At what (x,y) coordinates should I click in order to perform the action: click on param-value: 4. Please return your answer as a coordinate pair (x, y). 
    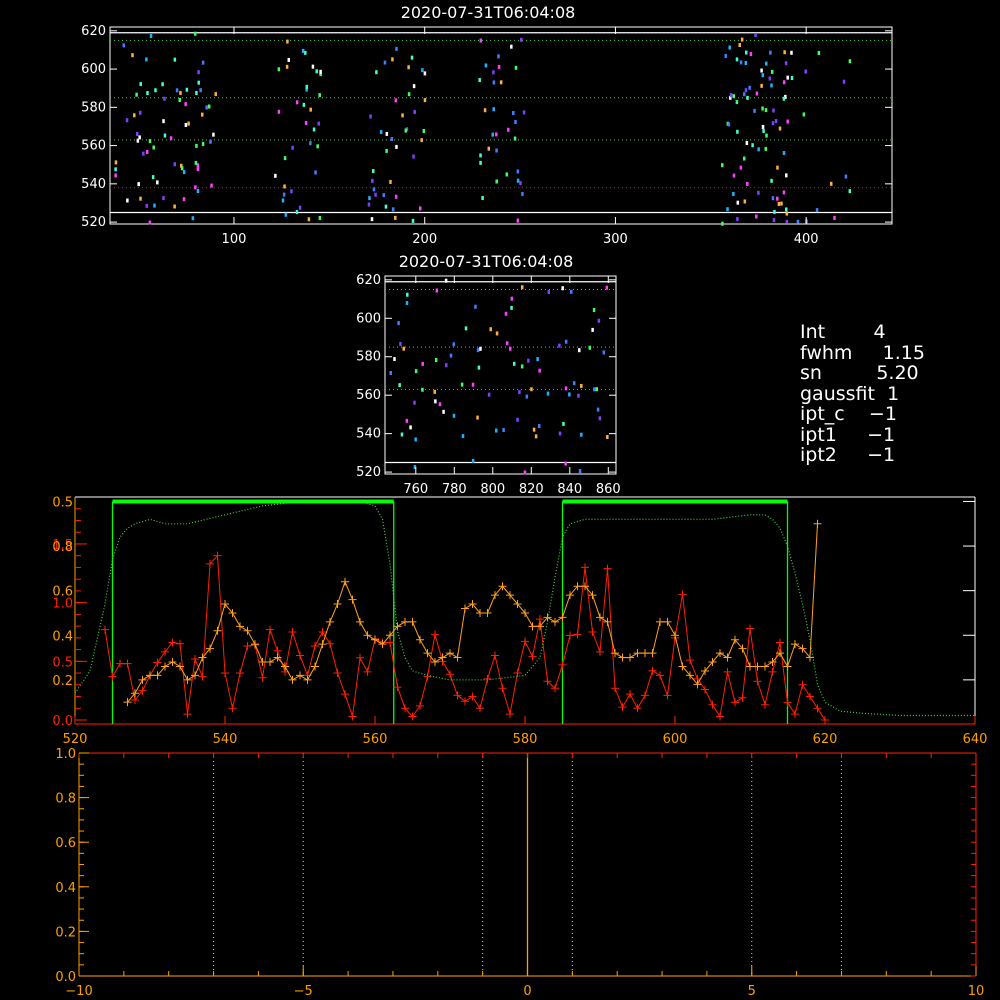
    Looking at the image, I should click on (879, 332).